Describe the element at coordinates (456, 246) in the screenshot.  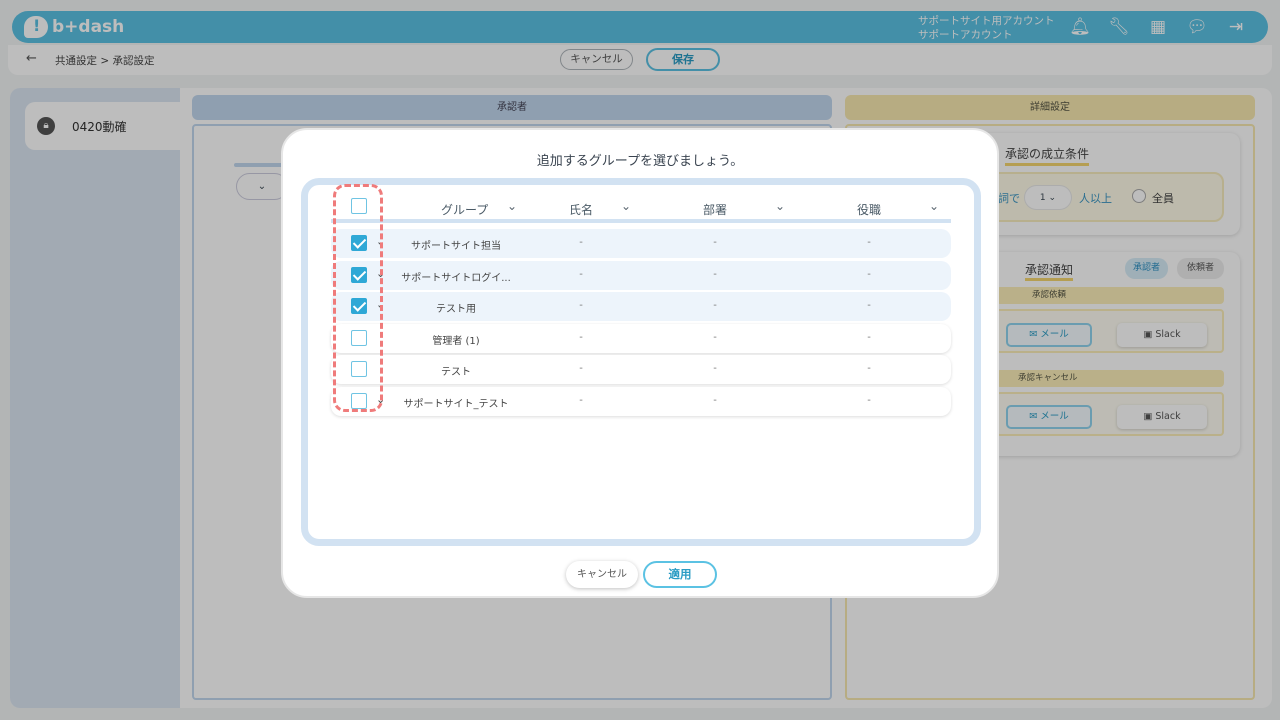
I see `group-name: サポートサイト担当` at that location.